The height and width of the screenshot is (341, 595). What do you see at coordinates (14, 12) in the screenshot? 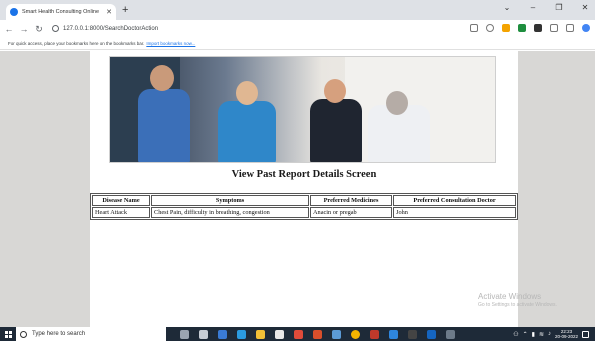
I see `globe-icon` at bounding box center [14, 12].